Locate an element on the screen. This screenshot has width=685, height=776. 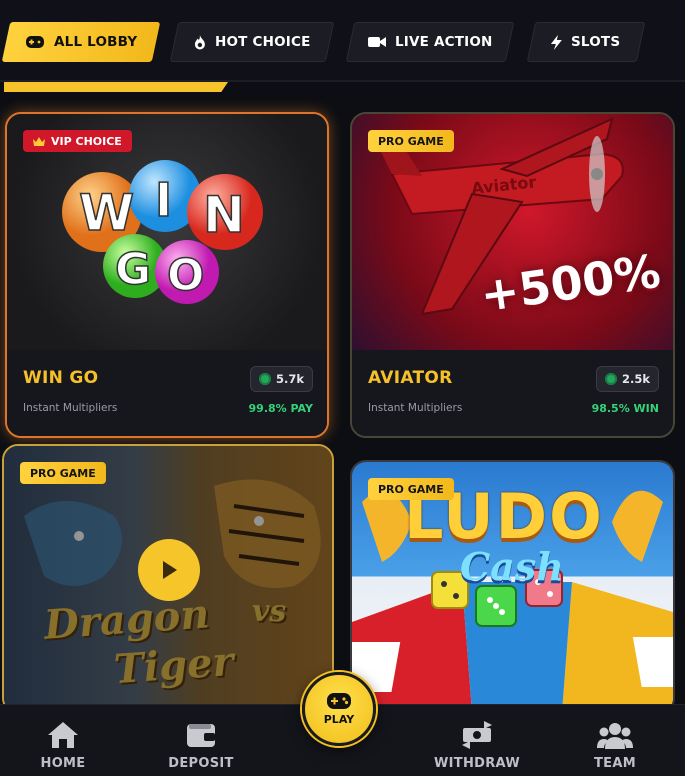
tab-label: SLOTS is located at coordinates (596, 42).